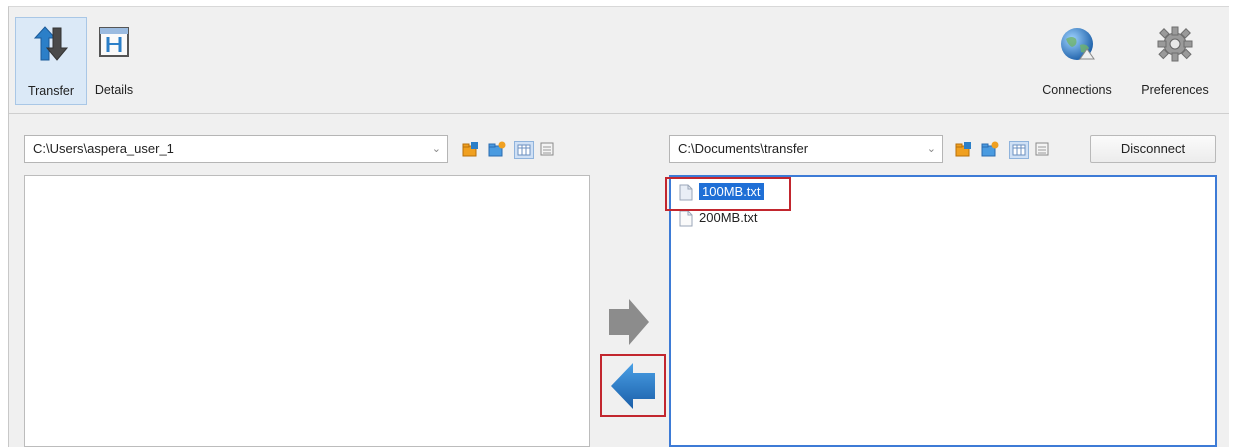 The image size is (1234, 447). What do you see at coordinates (51, 43) in the screenshot?
I see `transfer-icon` at bounding box center [51, 43].